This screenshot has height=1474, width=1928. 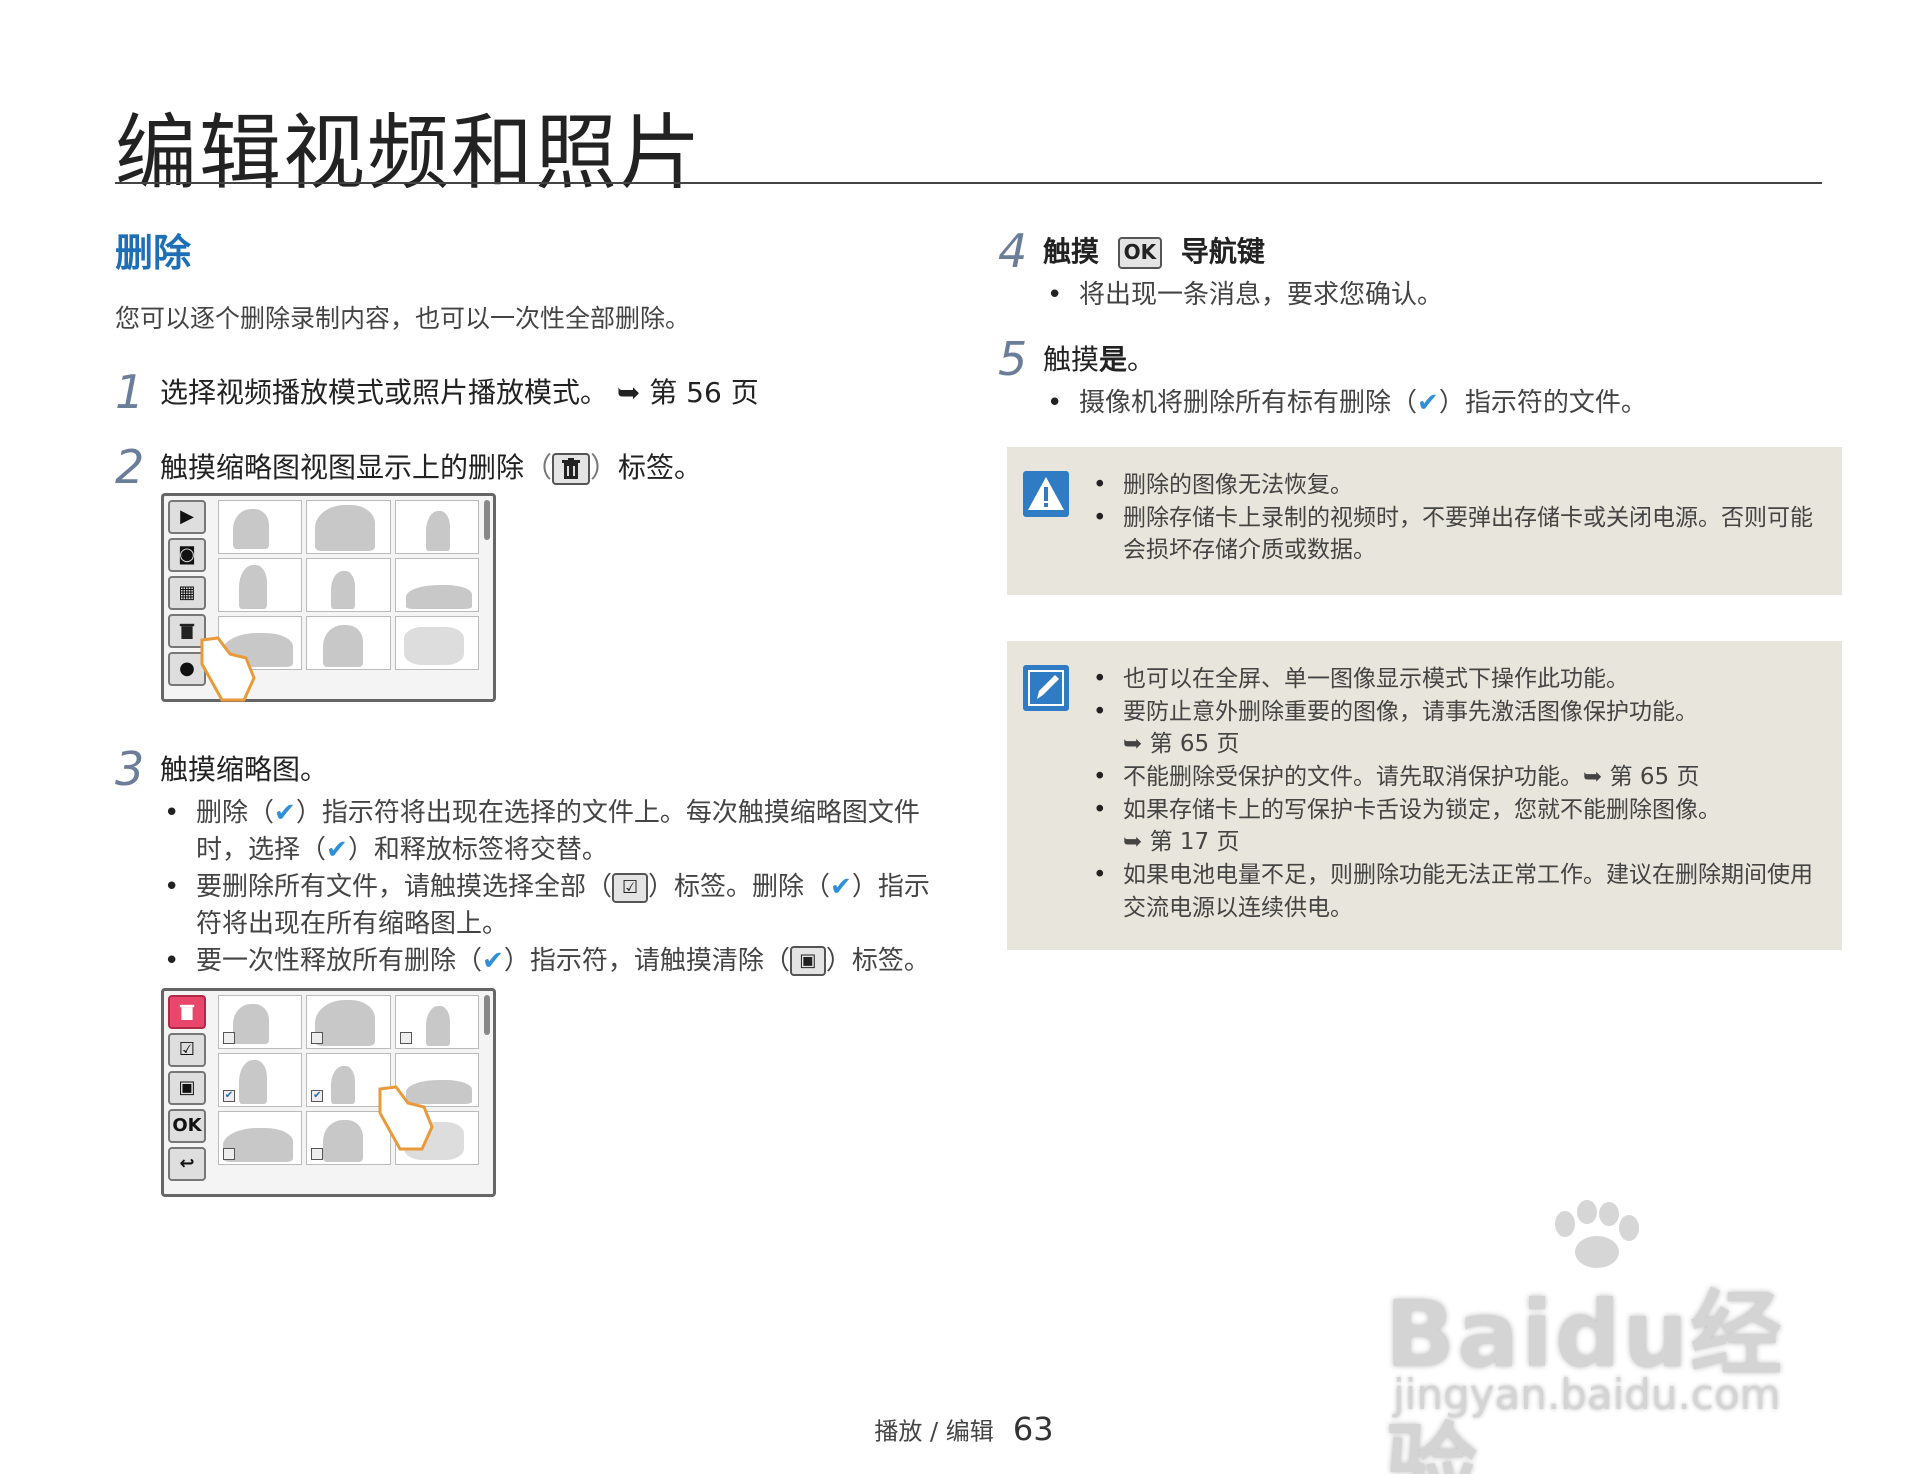 I want to click on list-item: 摄像机将删除所有标有删除（✔）指示符的文件。, so click(x=1433, y=403).